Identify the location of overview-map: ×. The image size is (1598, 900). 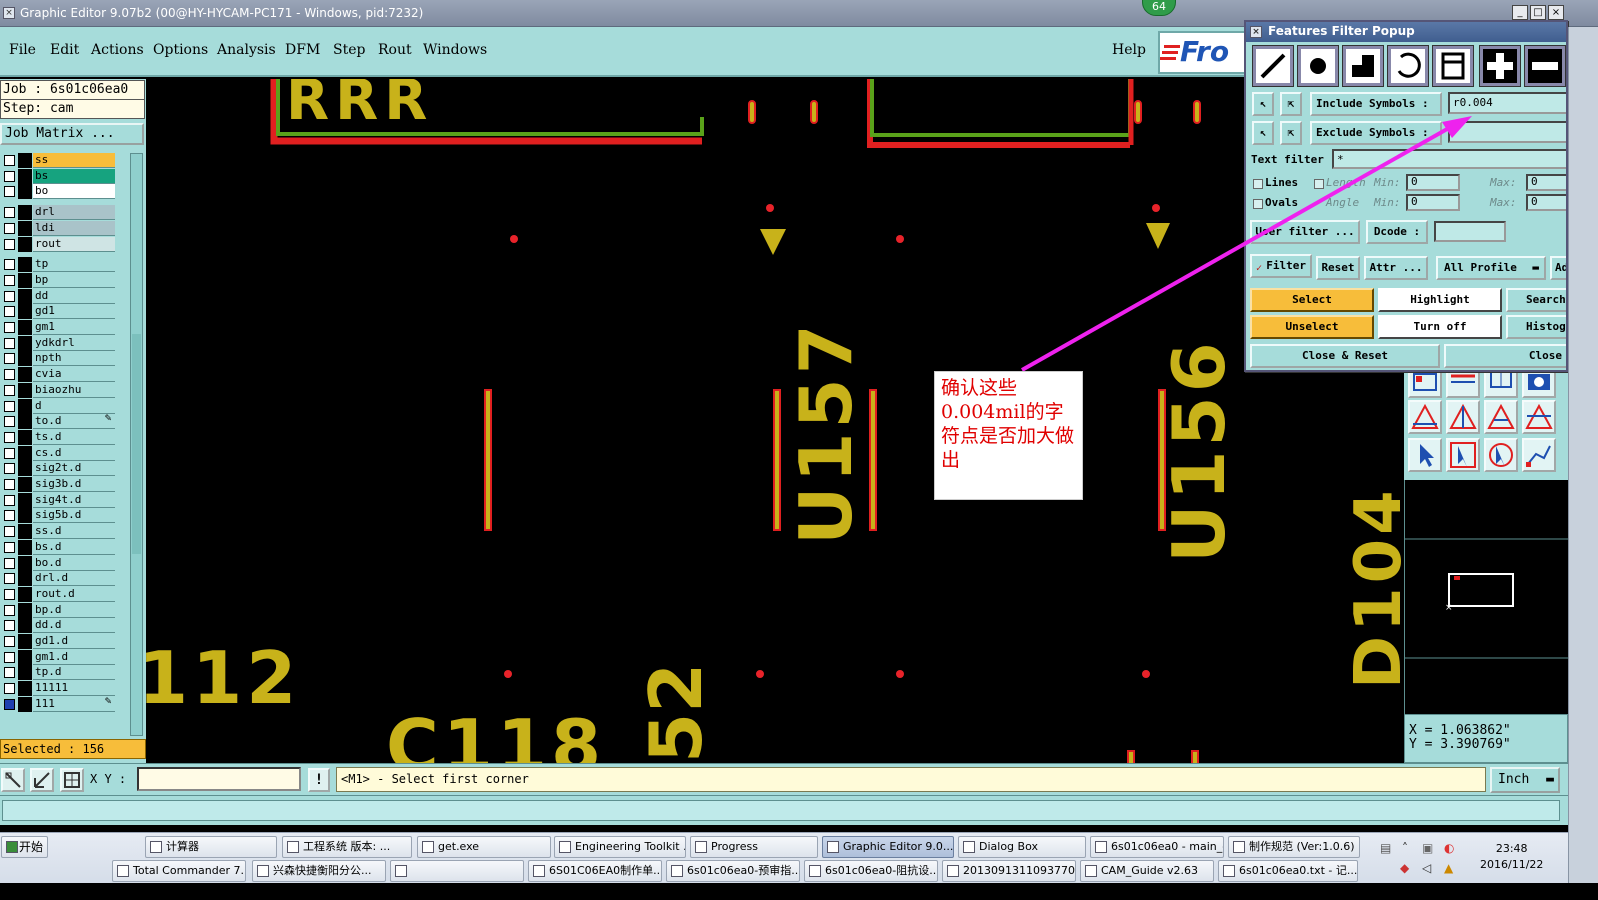
(1486, 597).